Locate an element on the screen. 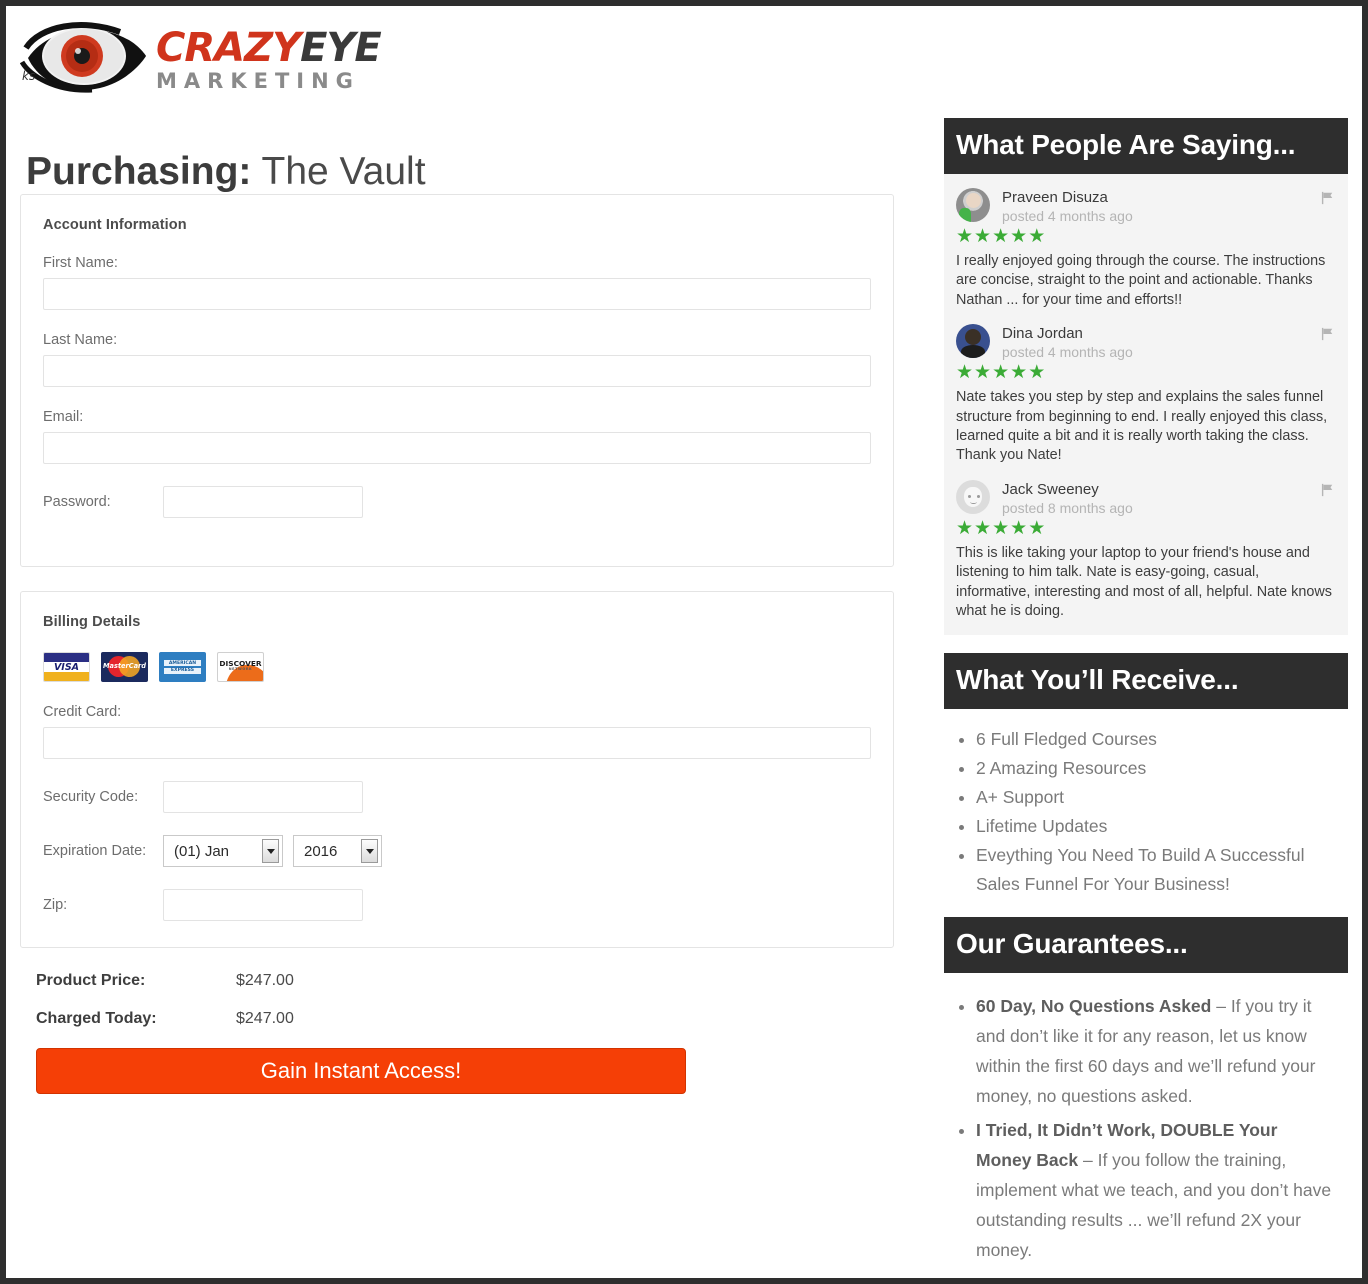 Image resolution: width=1368 pixels, height=1284 pixels. credit-card-label: Credit Card: is located at coordinates (82, 712).